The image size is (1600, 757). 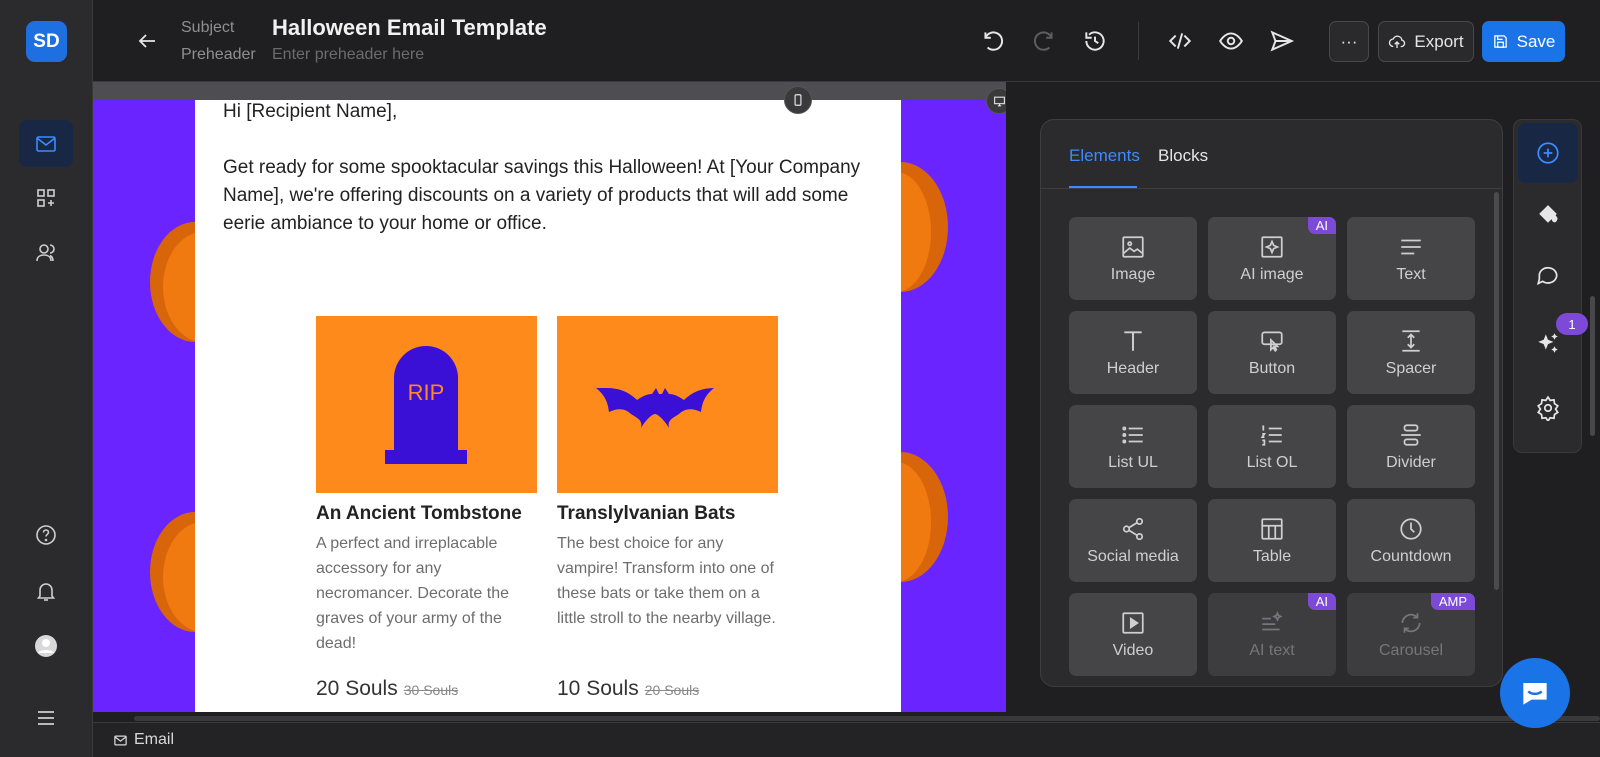 I want to click on divider-icon, so click(x=1411, y=434).